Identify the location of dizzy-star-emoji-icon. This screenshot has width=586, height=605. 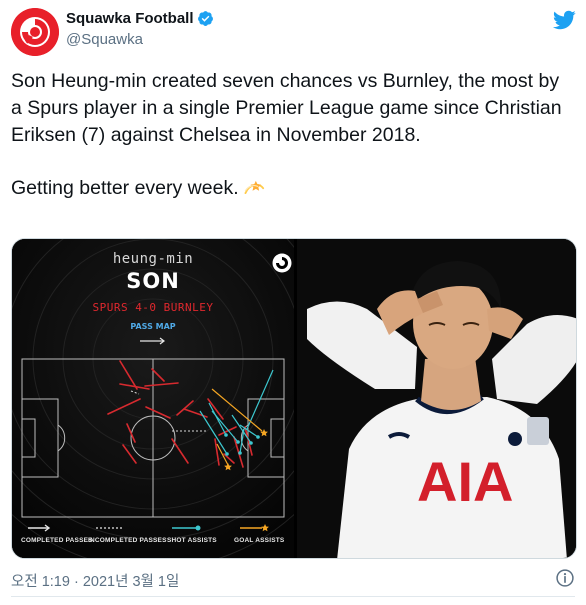
(254, 187).